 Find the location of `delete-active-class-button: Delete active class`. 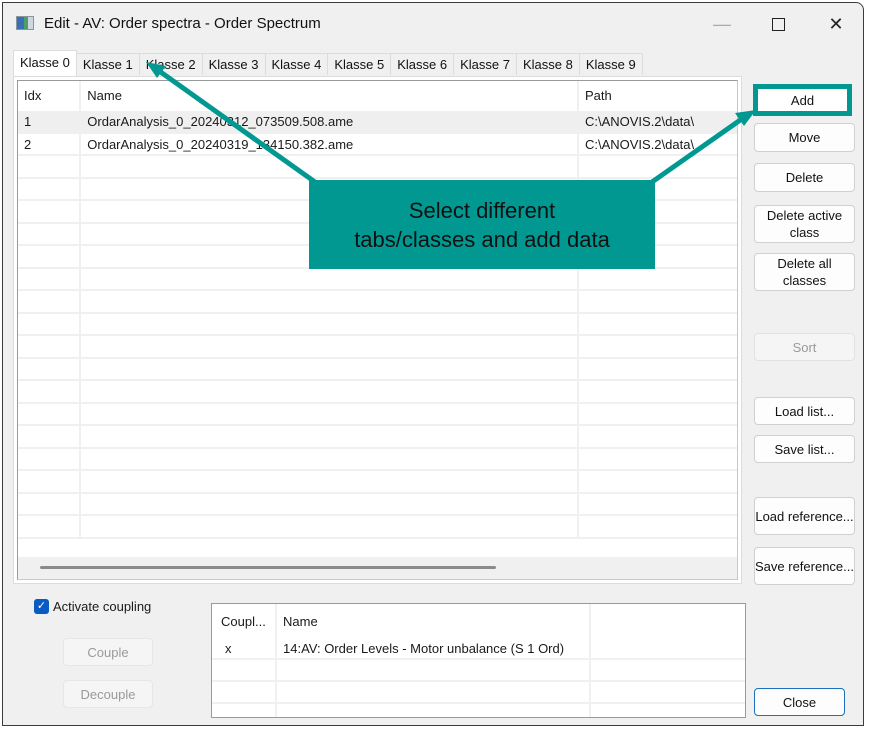

delete-active-class-button: Delete active class is located at coordinates (804, 224).